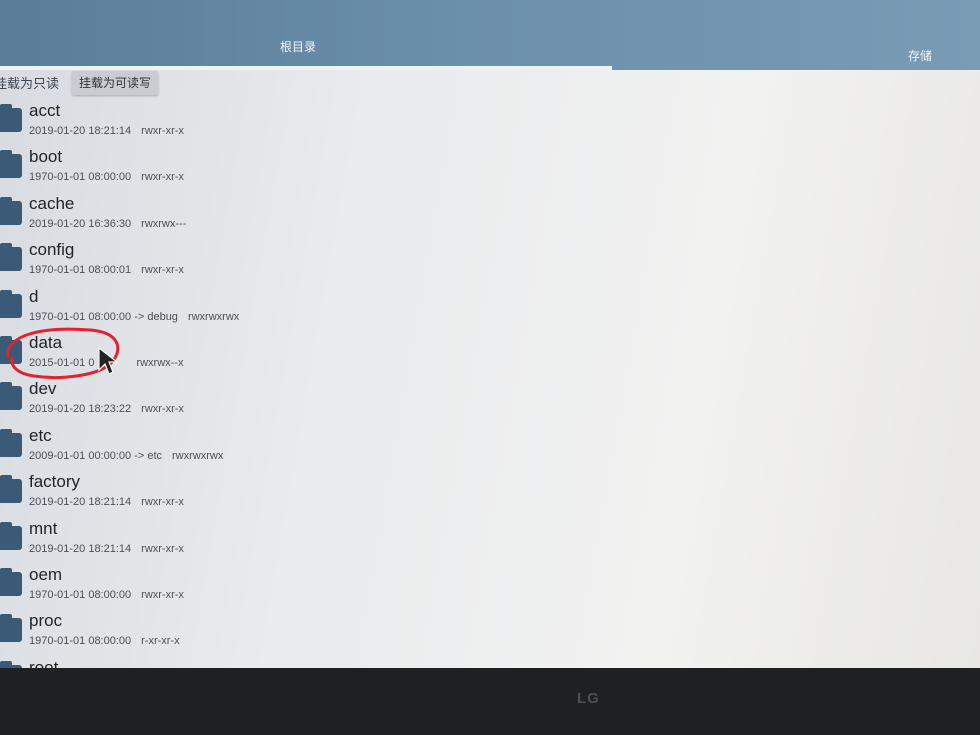 The width and height of the screenshot is (980, 735). Describe the element at coordinates (490, 662) in the screenshot. I see `list-item: root` at that location.